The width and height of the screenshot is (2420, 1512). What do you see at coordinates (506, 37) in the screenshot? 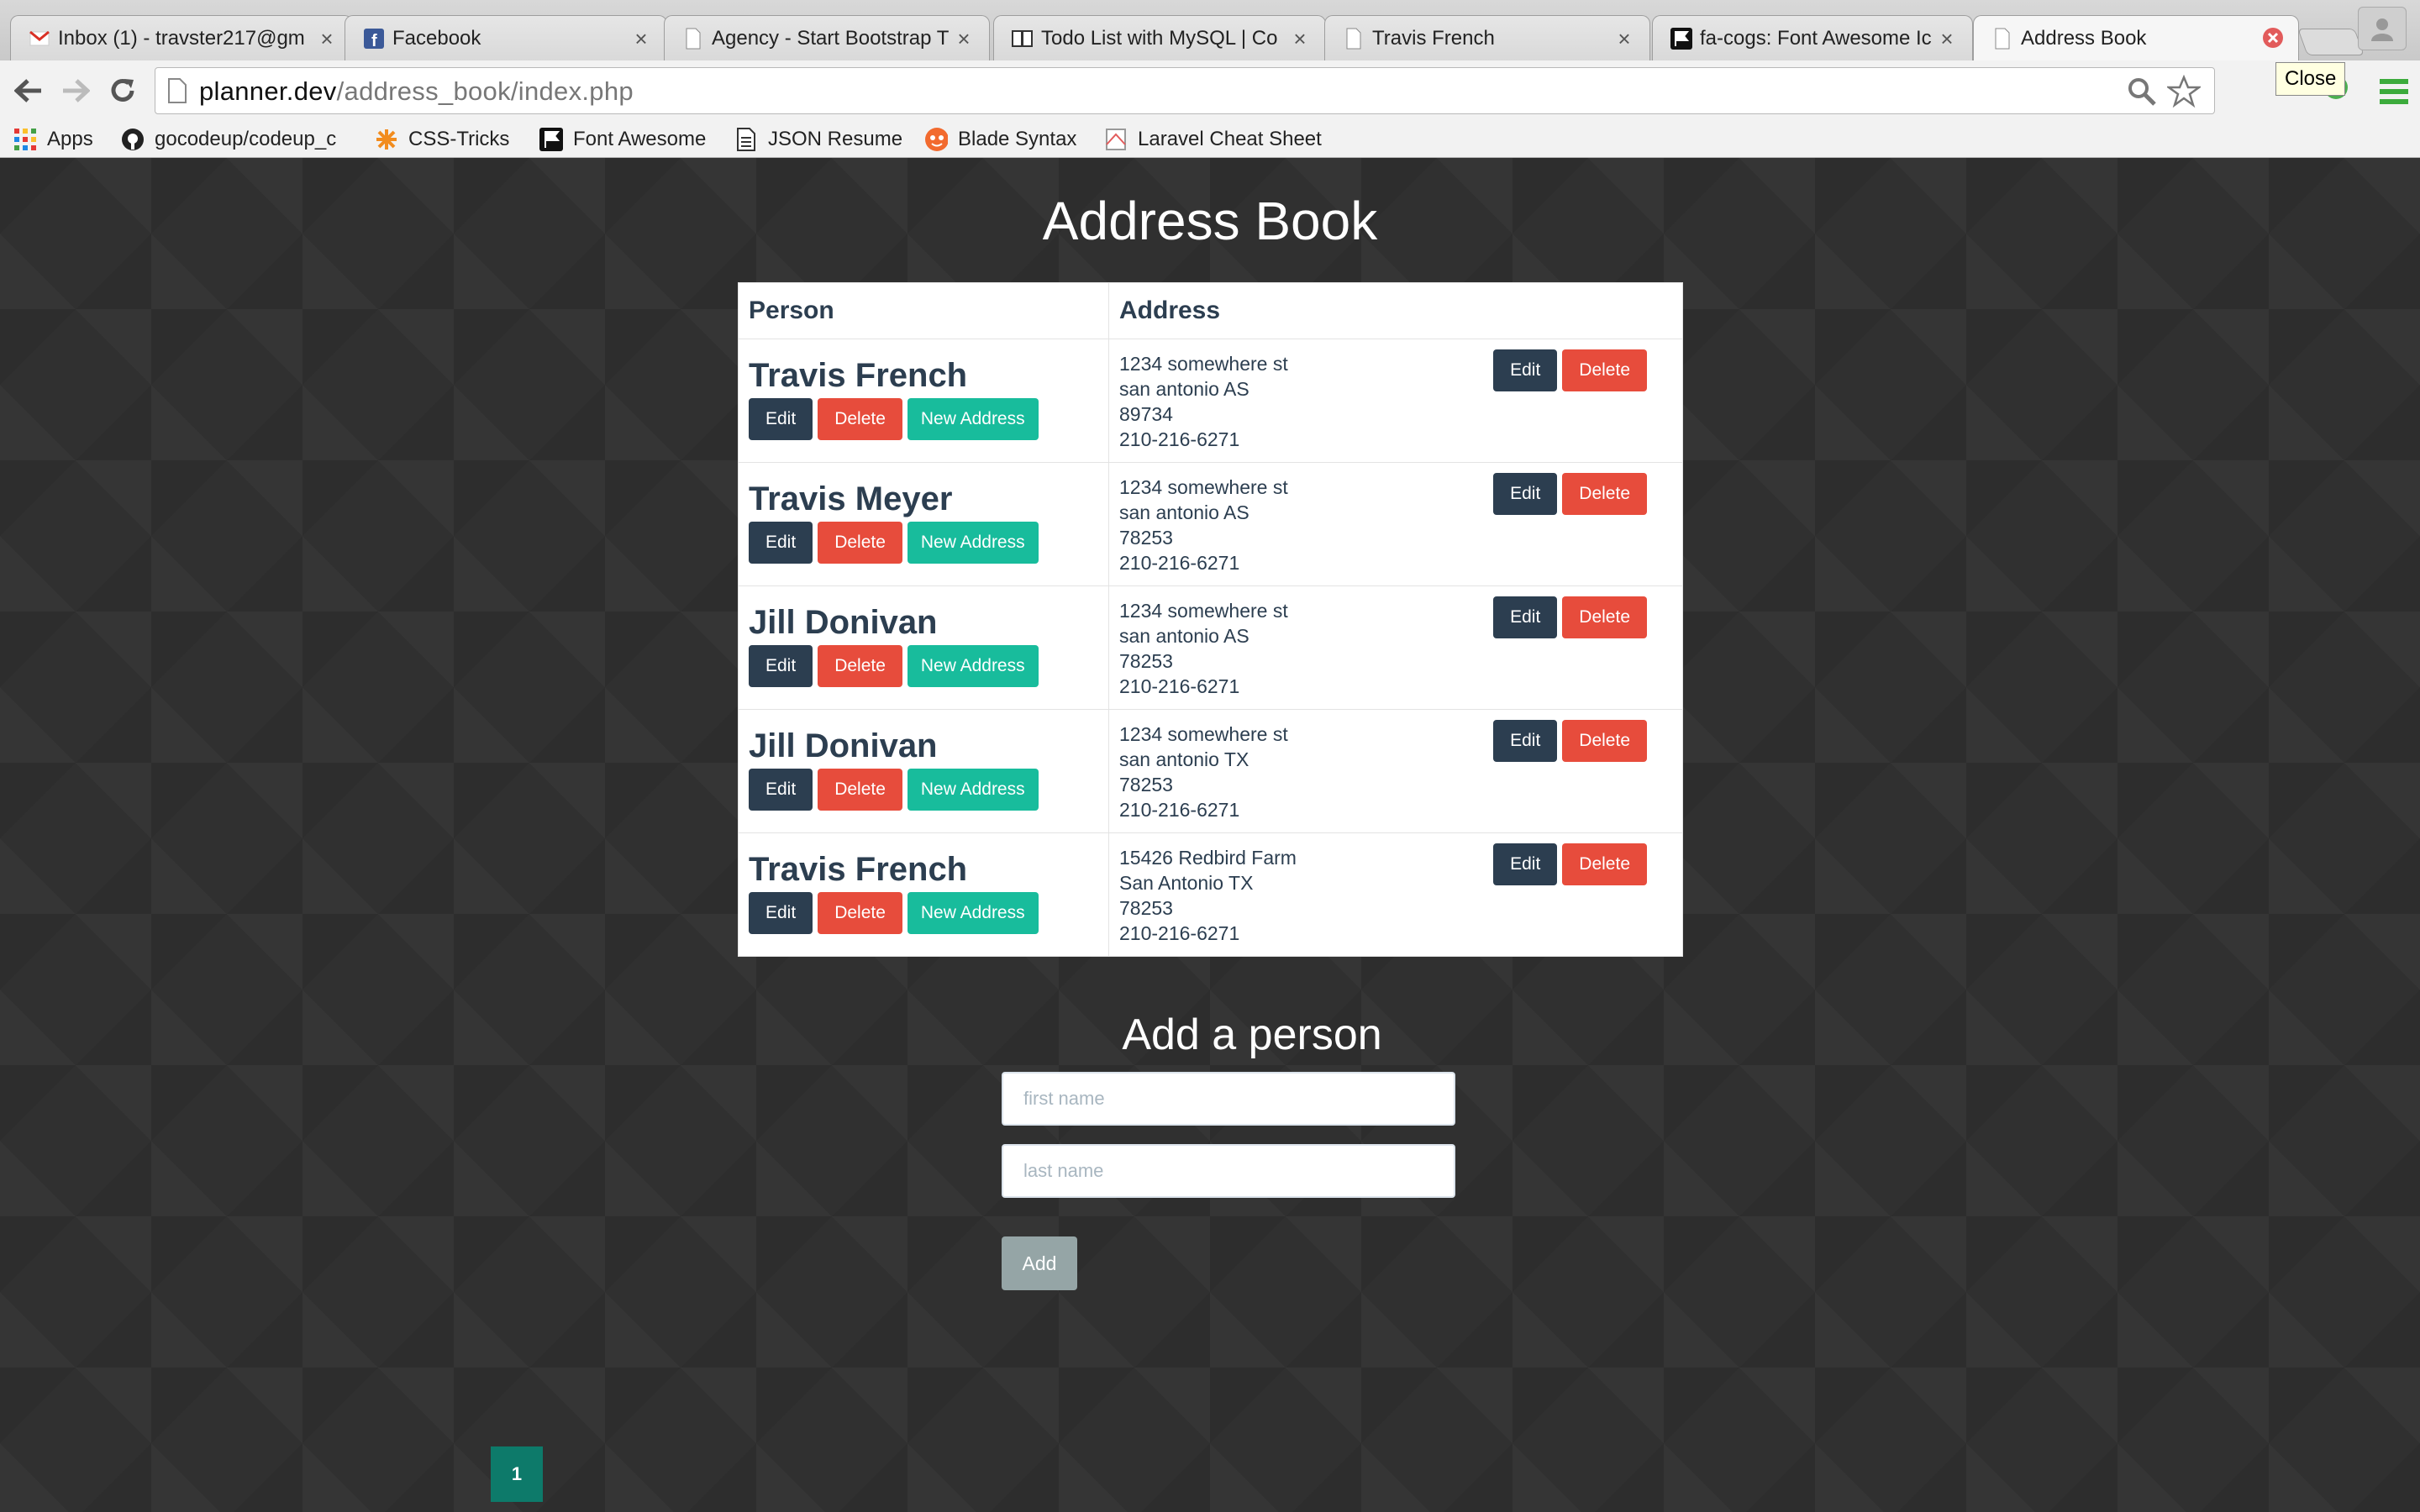
I see `tab-facebook: f Facebook ×` at bounding box center [506, 37].